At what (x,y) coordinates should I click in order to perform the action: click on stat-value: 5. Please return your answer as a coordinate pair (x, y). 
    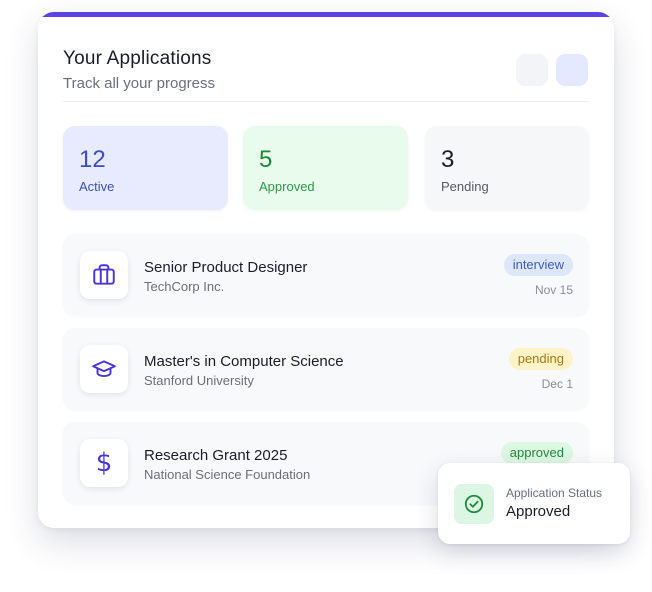
    Looking at the image, I should click on (266, 159).